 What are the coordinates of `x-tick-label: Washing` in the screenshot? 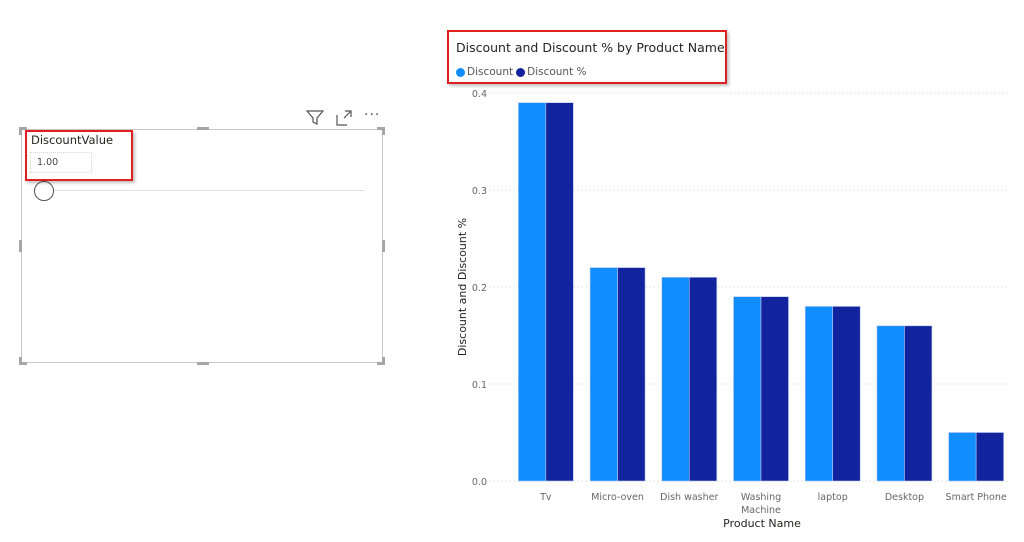 It's located at (761, 497).